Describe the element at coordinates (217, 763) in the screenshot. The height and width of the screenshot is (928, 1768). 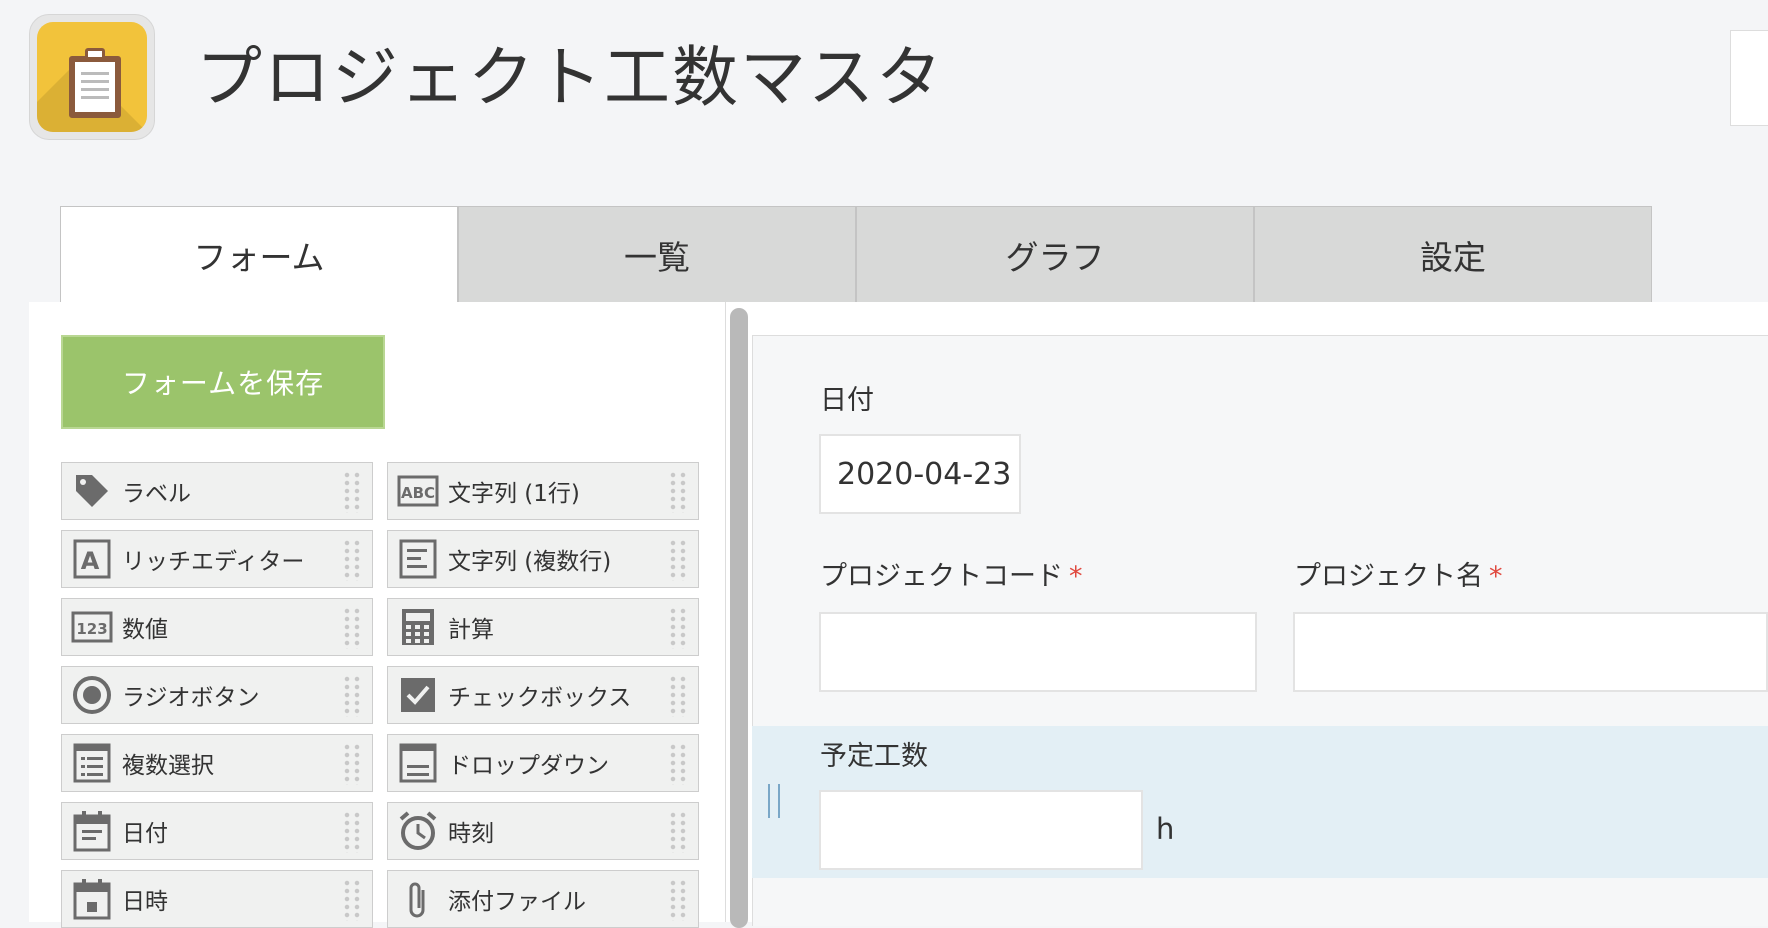
I see `palette-item-multi-select: 複数選択` at that location.